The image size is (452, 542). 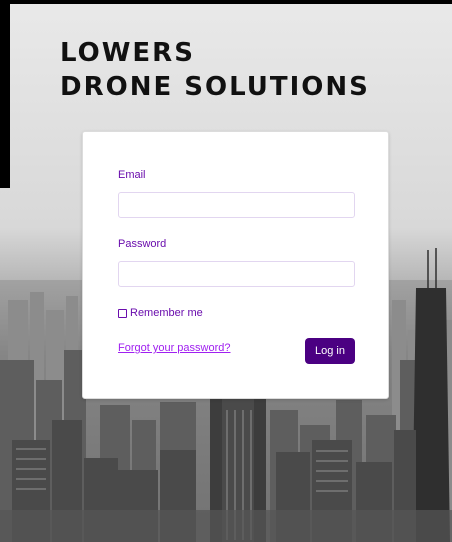 I want to click on brand-line-2: DRONE SOLUTIONS, so click(x=215, y=87).